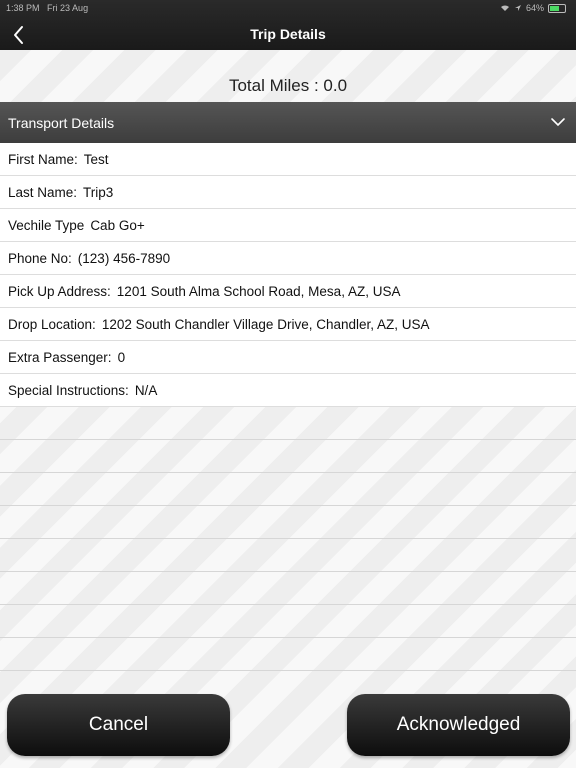 The image size is (576, 768). I want to click on detail-key: Drop Location:, so click(52, 324).